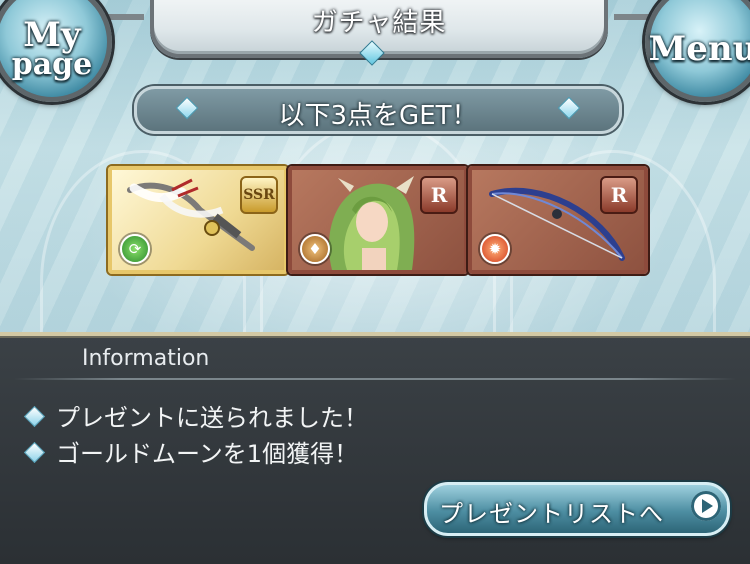  Describe the element at coordinates (146, 358) in the screenshot. I see `information-heading: Information` at that location.